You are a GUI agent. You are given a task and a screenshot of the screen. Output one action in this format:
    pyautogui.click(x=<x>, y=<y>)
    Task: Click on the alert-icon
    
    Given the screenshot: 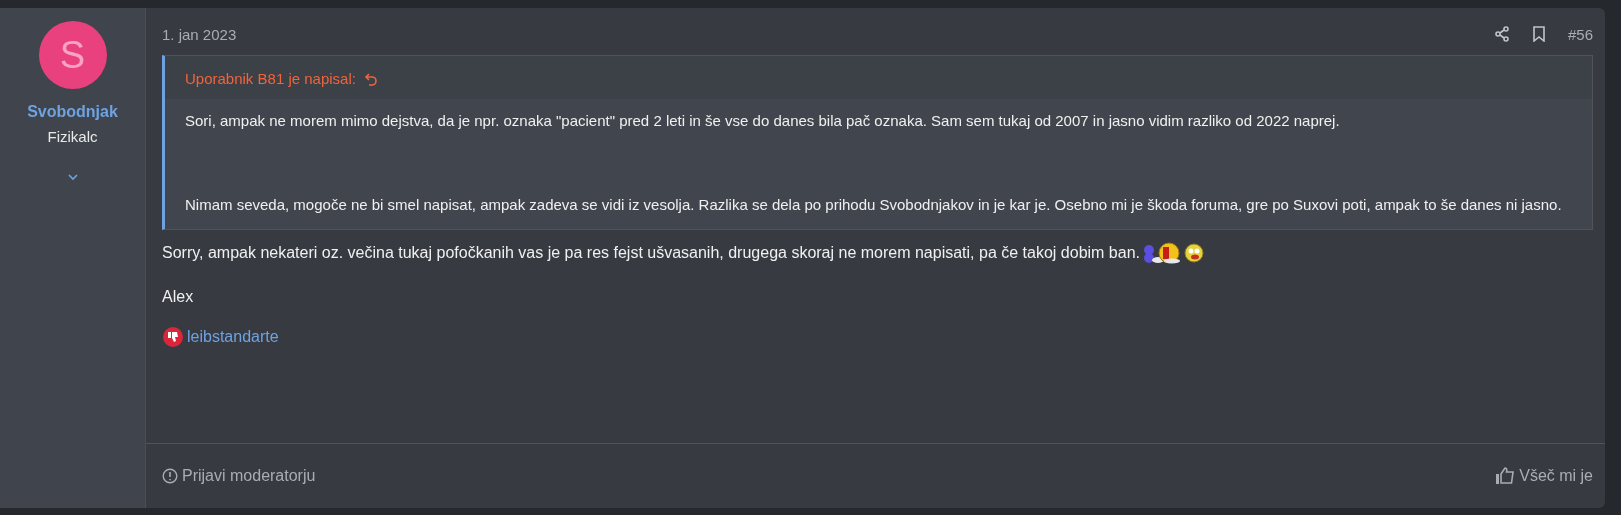 What is the action you would take?
    pyautogui.click(x=170, y=476)
    